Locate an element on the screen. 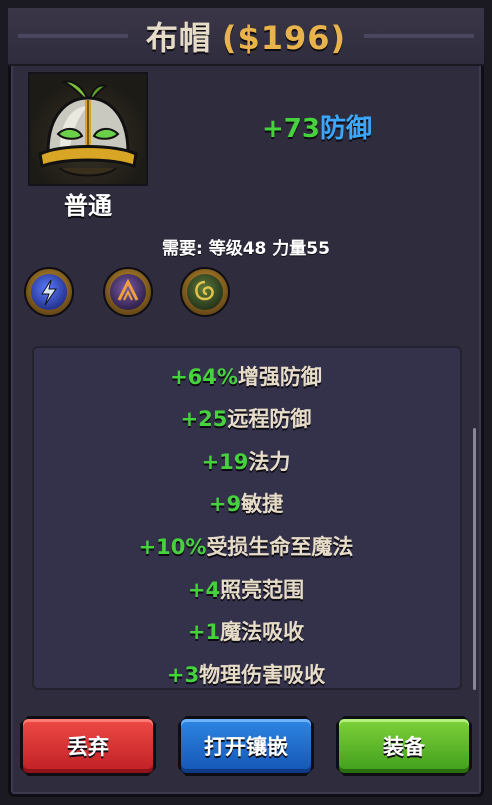 The image size is (492, 805). stat-line: +3物理伤害吸收 is located at coordinates (246, 674).